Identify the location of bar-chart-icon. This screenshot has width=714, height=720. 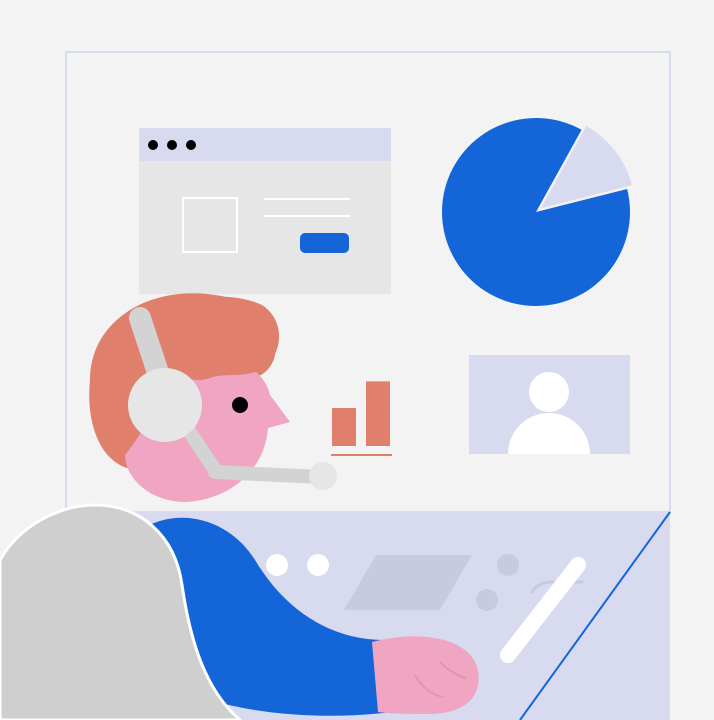
(361, 418).